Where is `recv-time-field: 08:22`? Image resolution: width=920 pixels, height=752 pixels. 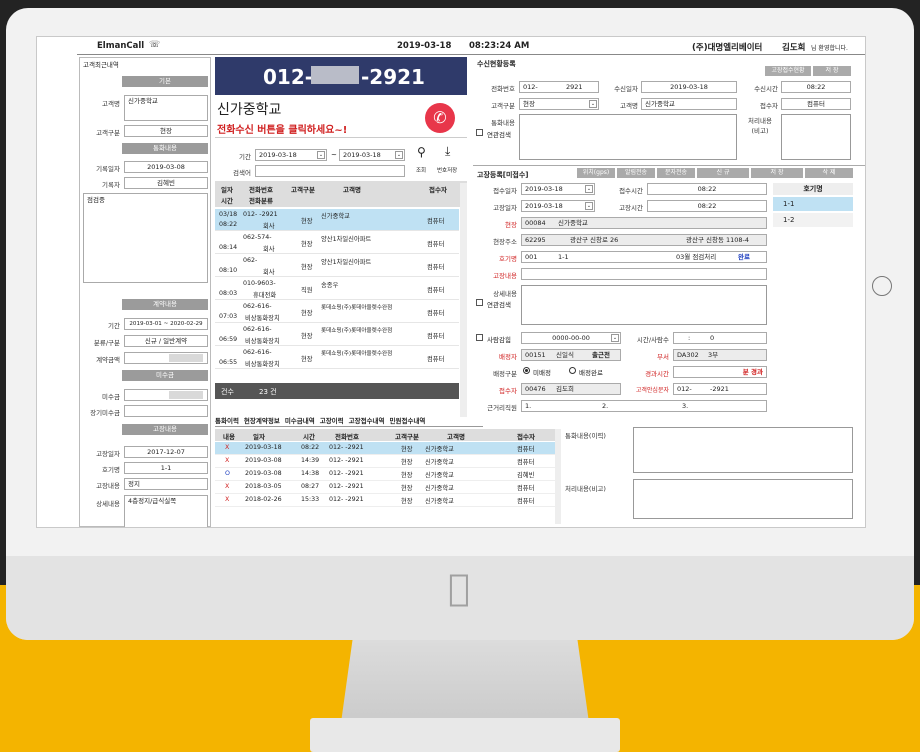 recv-time-field: 08:22 is located at coordinates (816, 87).